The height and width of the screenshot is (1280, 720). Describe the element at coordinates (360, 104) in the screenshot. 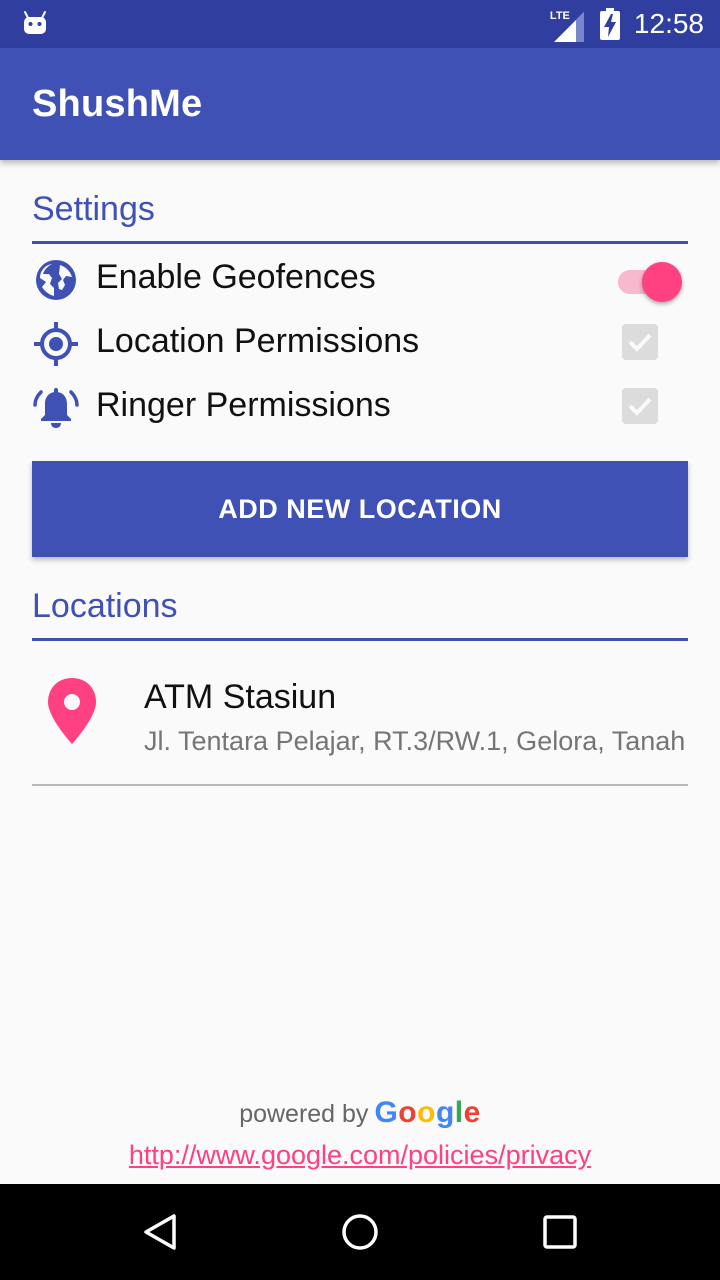

I see `app-bar: ShushMe` at that location.